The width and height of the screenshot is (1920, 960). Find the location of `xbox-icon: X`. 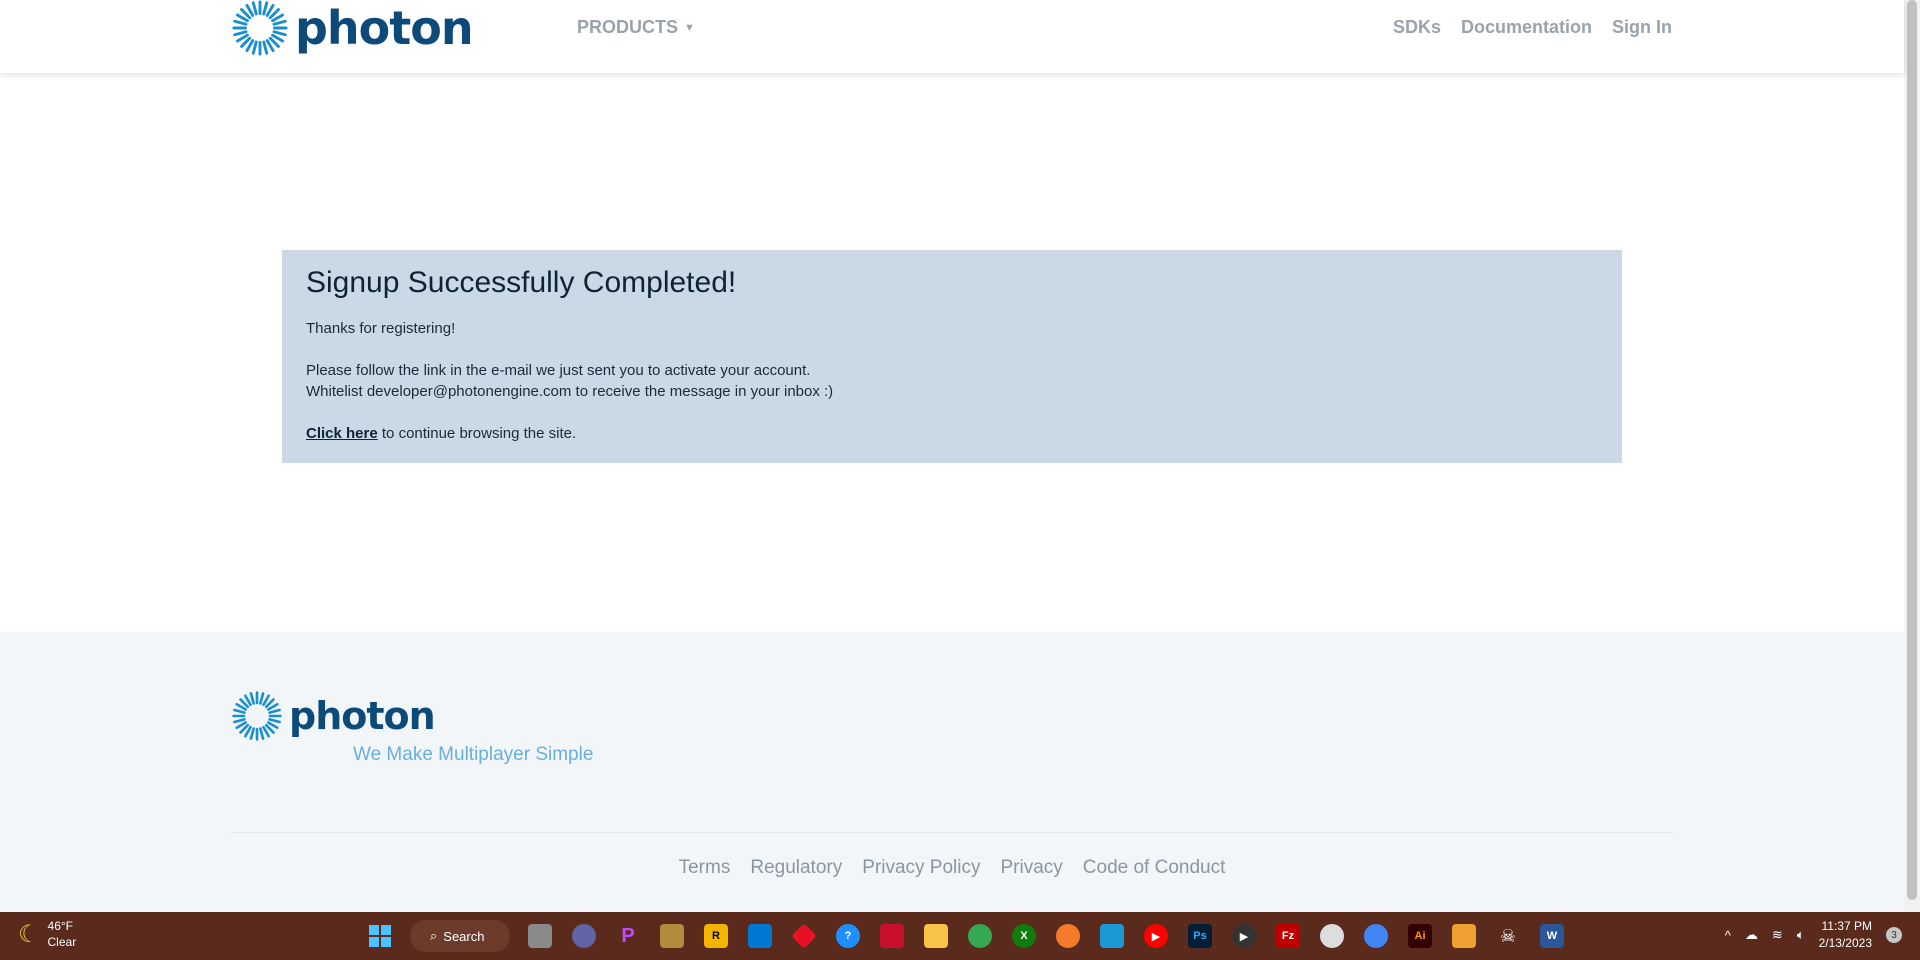

xbox-icon: X is located at coordinates (1024, 936).